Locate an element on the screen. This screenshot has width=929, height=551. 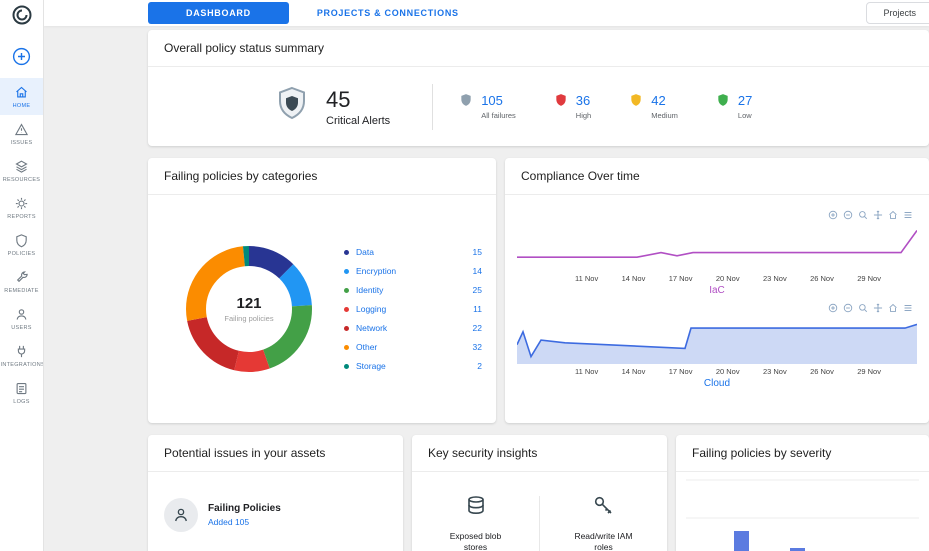
sidebar-item-resources: RESOURCES is located at coordinates (21, 170).